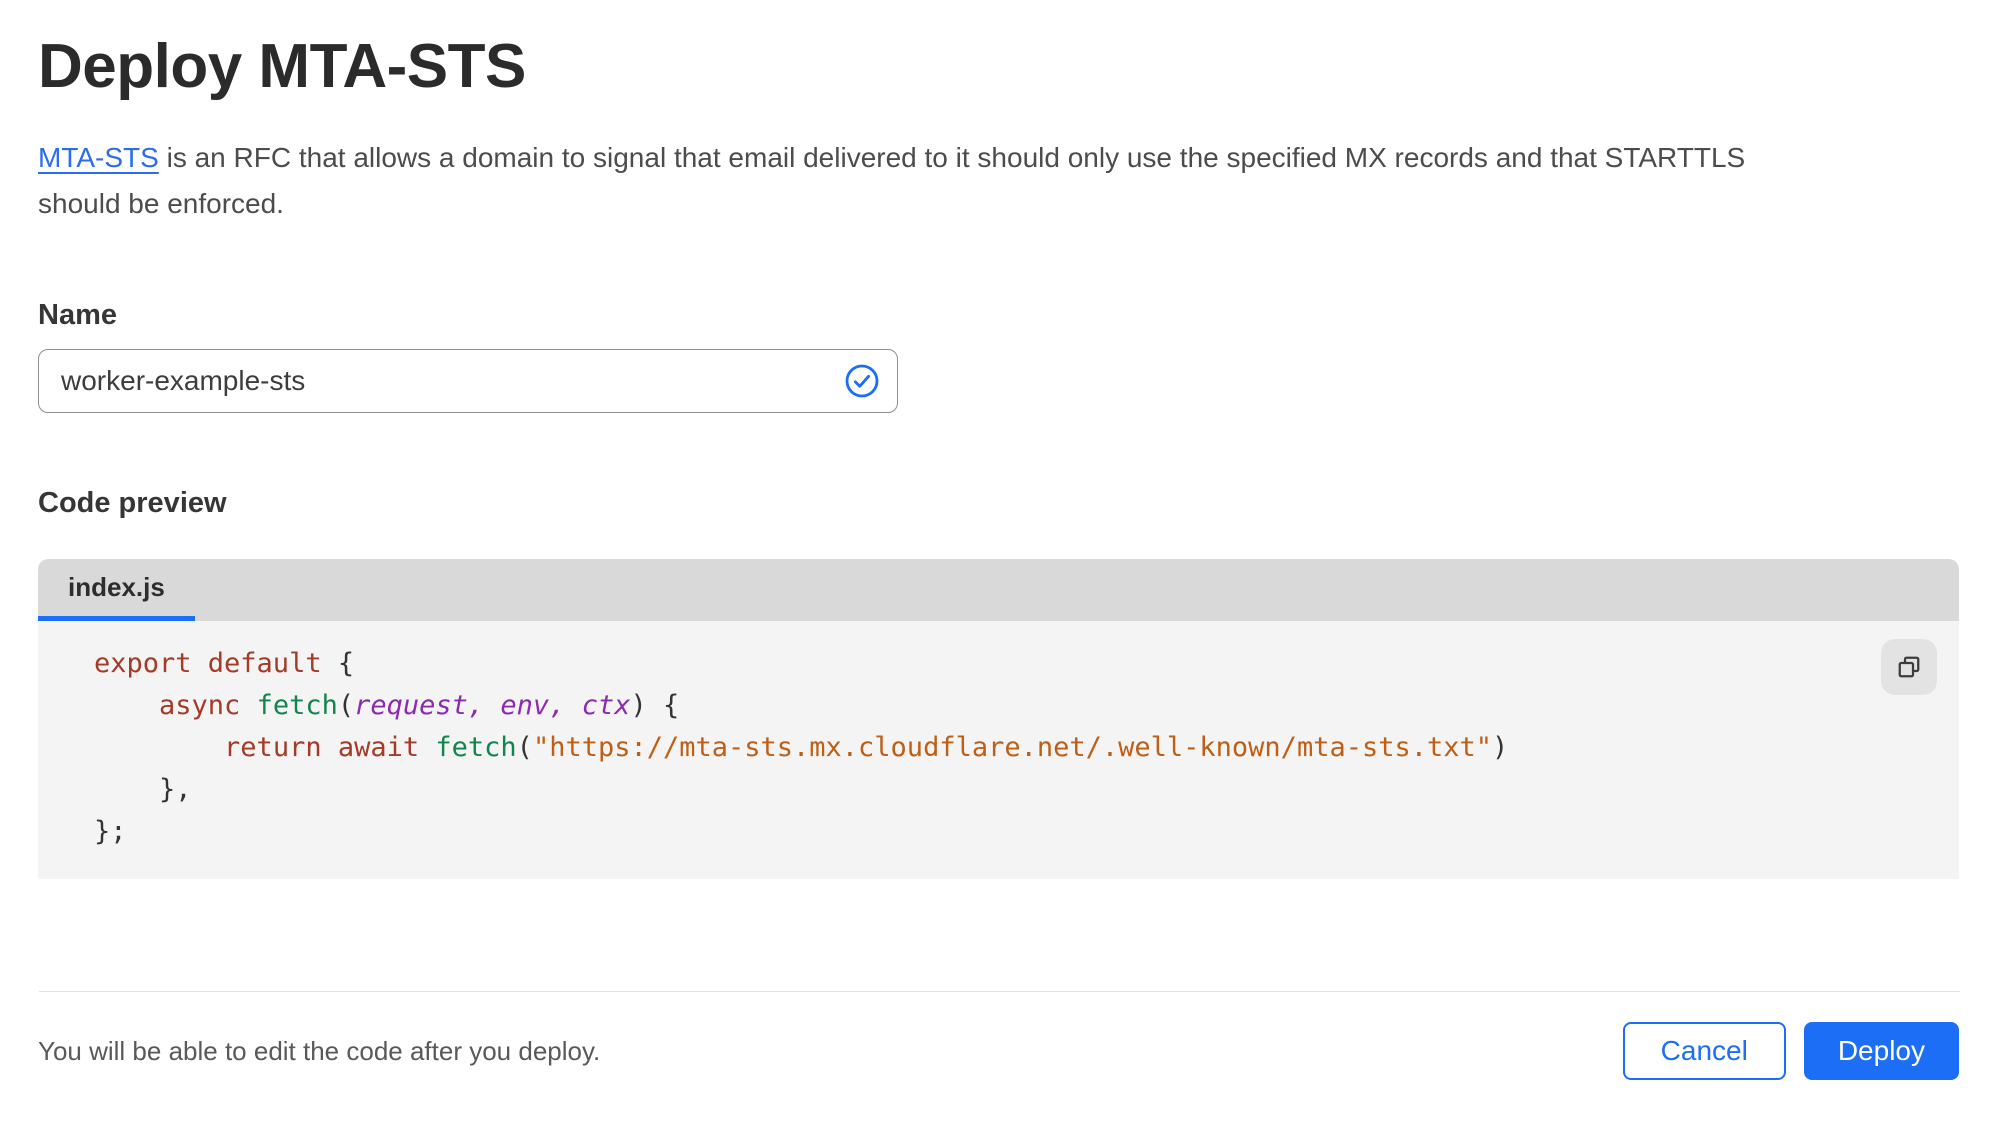  What do you see at coordinates (161, 204) in the screenshot?
I see `description-line2: should be enforced.` at bounding box center [161, 204].